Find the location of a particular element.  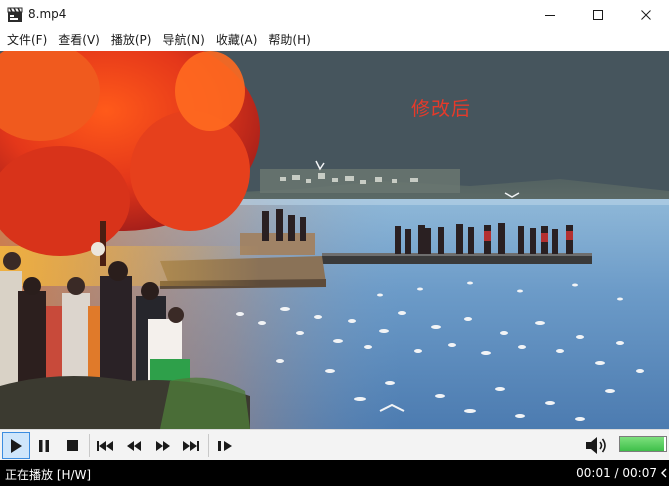

skip-next-icon is located at coordinates (191, 445).